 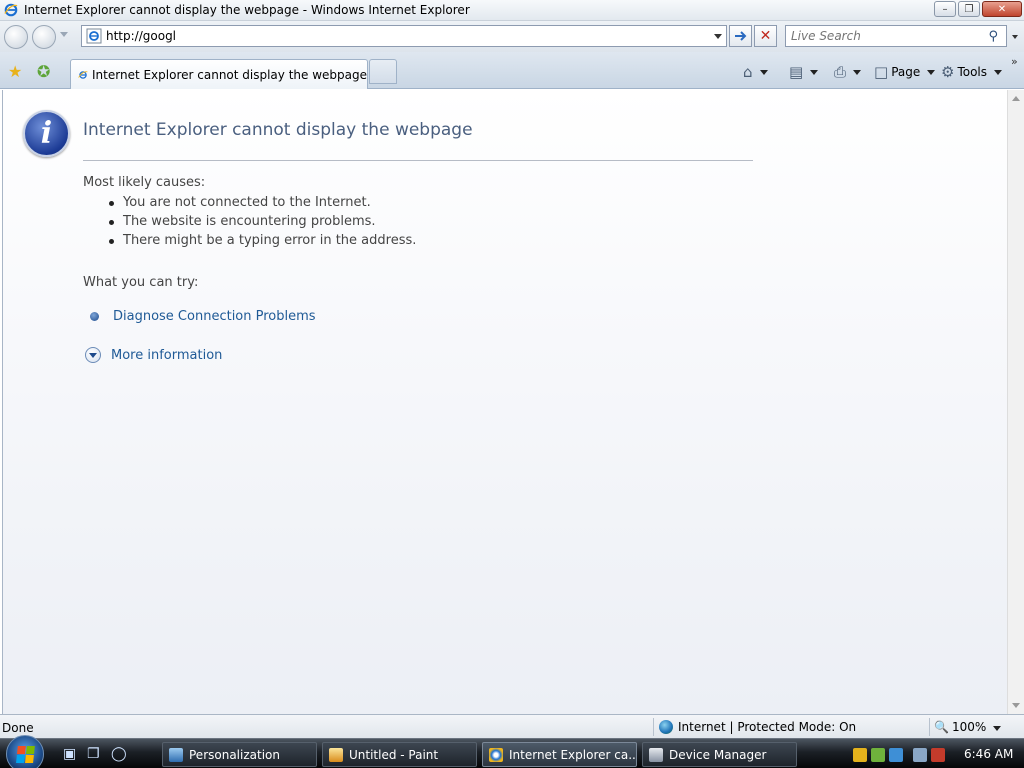 What do you see at coordinates (93, 355) in the screenshot?
I see `expand-chevron-icon` at bounding box center [93, 355].